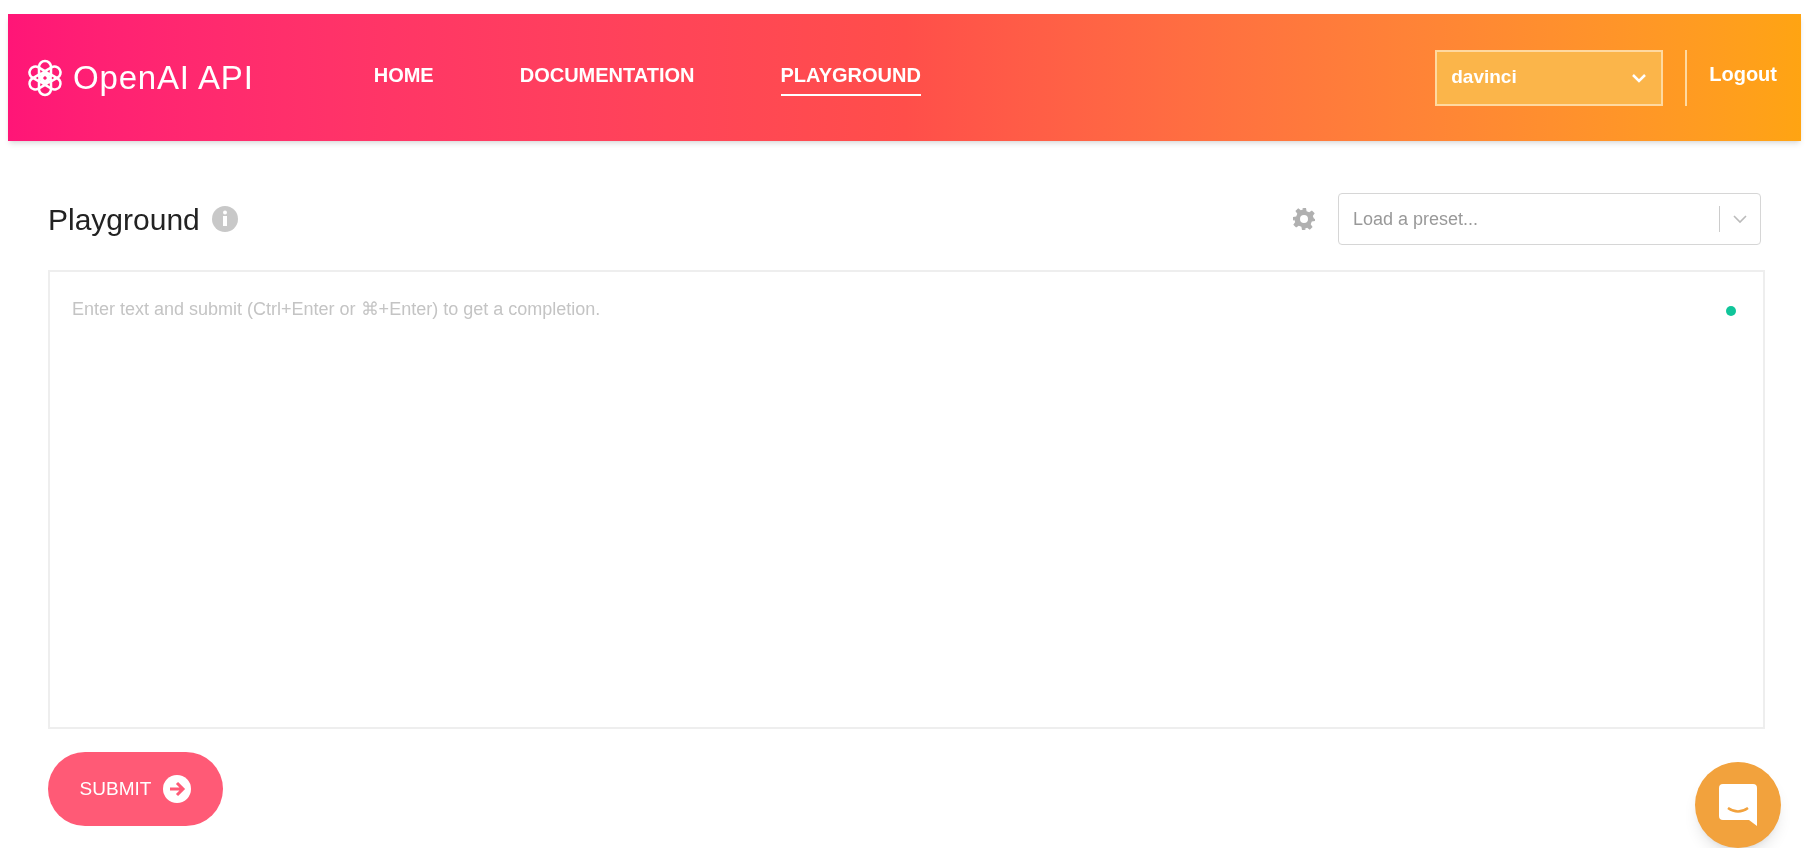 This screenshot has height=848, width=1809. What do you see at coordinates (850, 77) in the screenshot?
I see `nav-link: PLAYGROUND` at bounding box center [850, 77].